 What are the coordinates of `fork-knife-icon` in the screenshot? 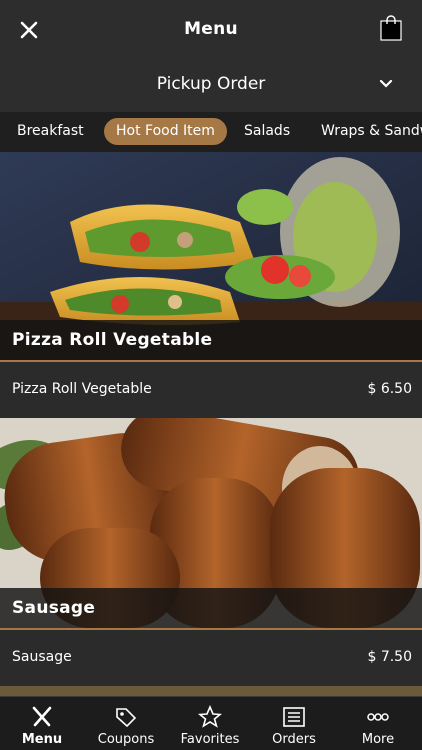 It's located at (42, 716).